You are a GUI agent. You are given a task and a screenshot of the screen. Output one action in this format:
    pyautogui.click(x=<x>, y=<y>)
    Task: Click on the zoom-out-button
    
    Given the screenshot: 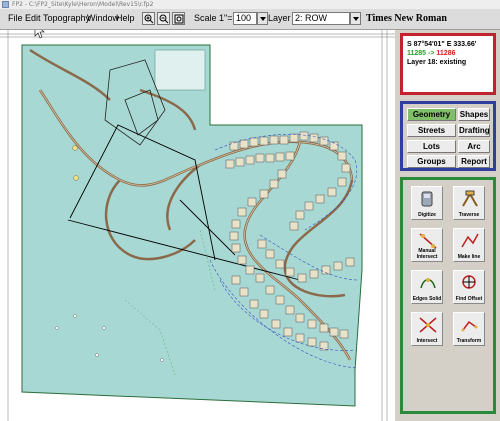 What is the action you would take?
    pyautogui.click(x=163, y=18)
    